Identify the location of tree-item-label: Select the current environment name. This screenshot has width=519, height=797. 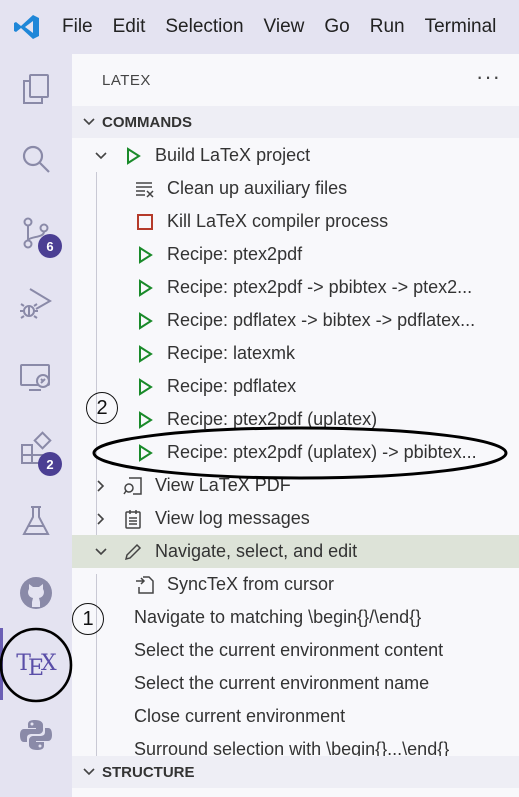
(282, 683).